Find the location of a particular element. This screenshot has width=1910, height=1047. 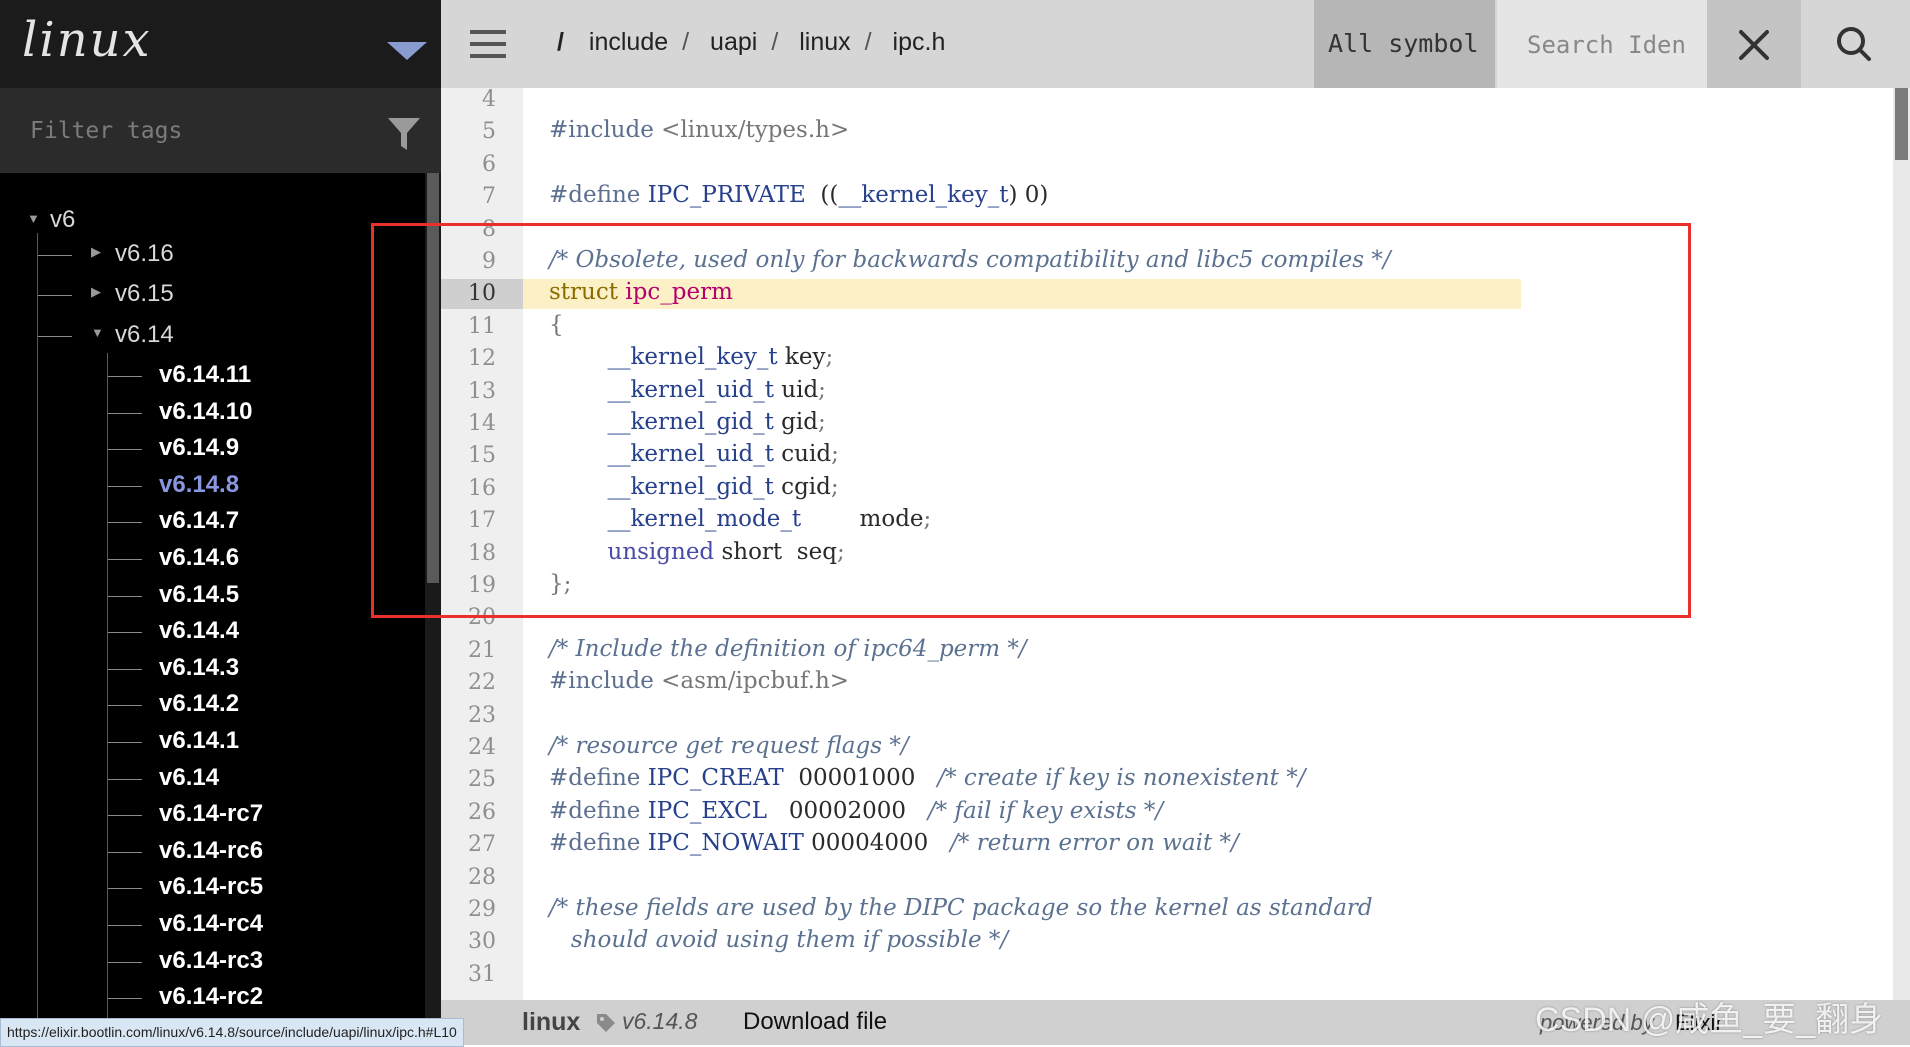

tree-version-item: v6.14-rc6 is located at coordinates (211, 851).